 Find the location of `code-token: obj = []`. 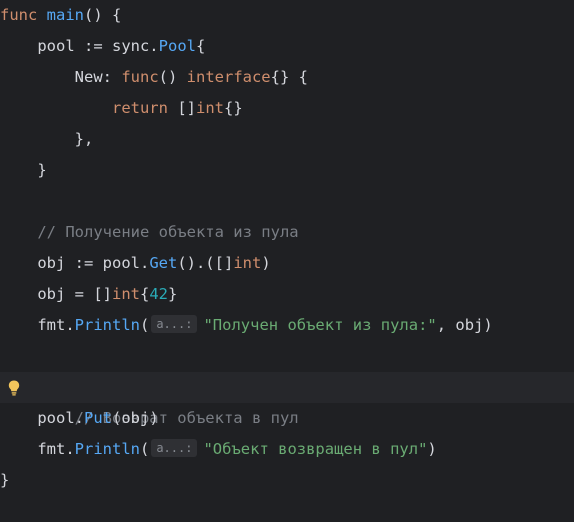

code-token: obj = [] is located at coordinates (74, 294).